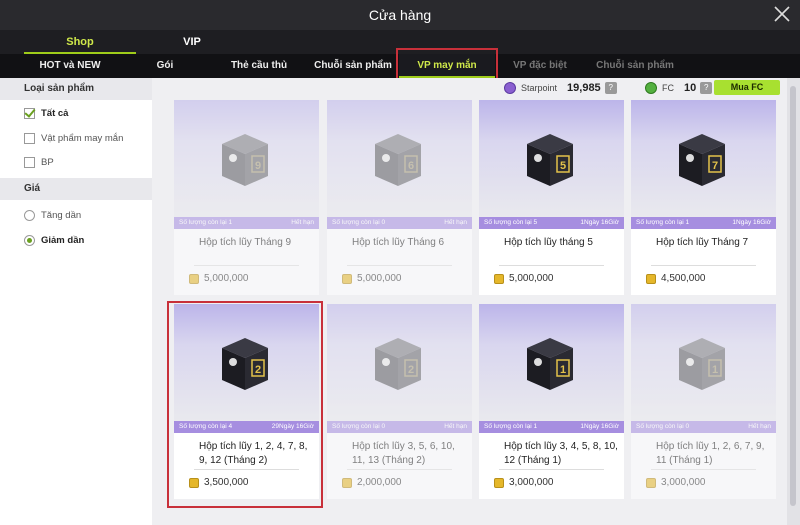 The image size is (800, 525). What do you see at coordinates (610, 88) in the screenshot?
I see `starpoint-help-button: ?` at bounding box center [610, 88].